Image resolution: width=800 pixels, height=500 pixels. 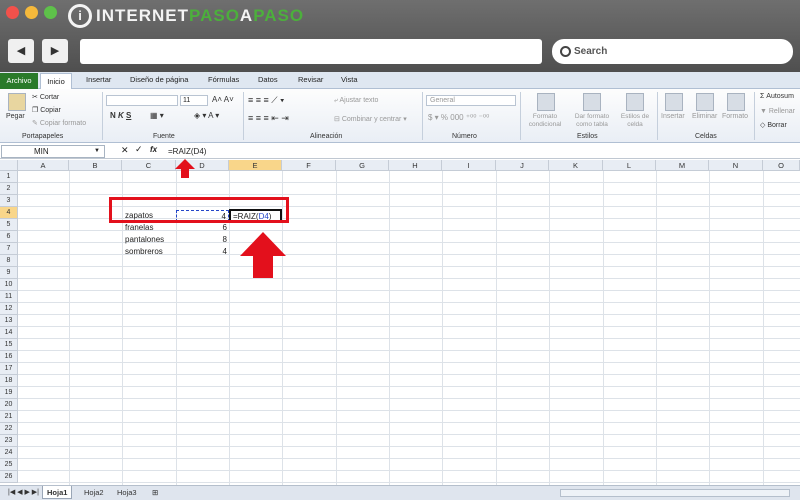 What do you see at coordinates (56, 81) in the screenshot?
I see `tab-inicio: Inicio` at bounding box center [56, 81].